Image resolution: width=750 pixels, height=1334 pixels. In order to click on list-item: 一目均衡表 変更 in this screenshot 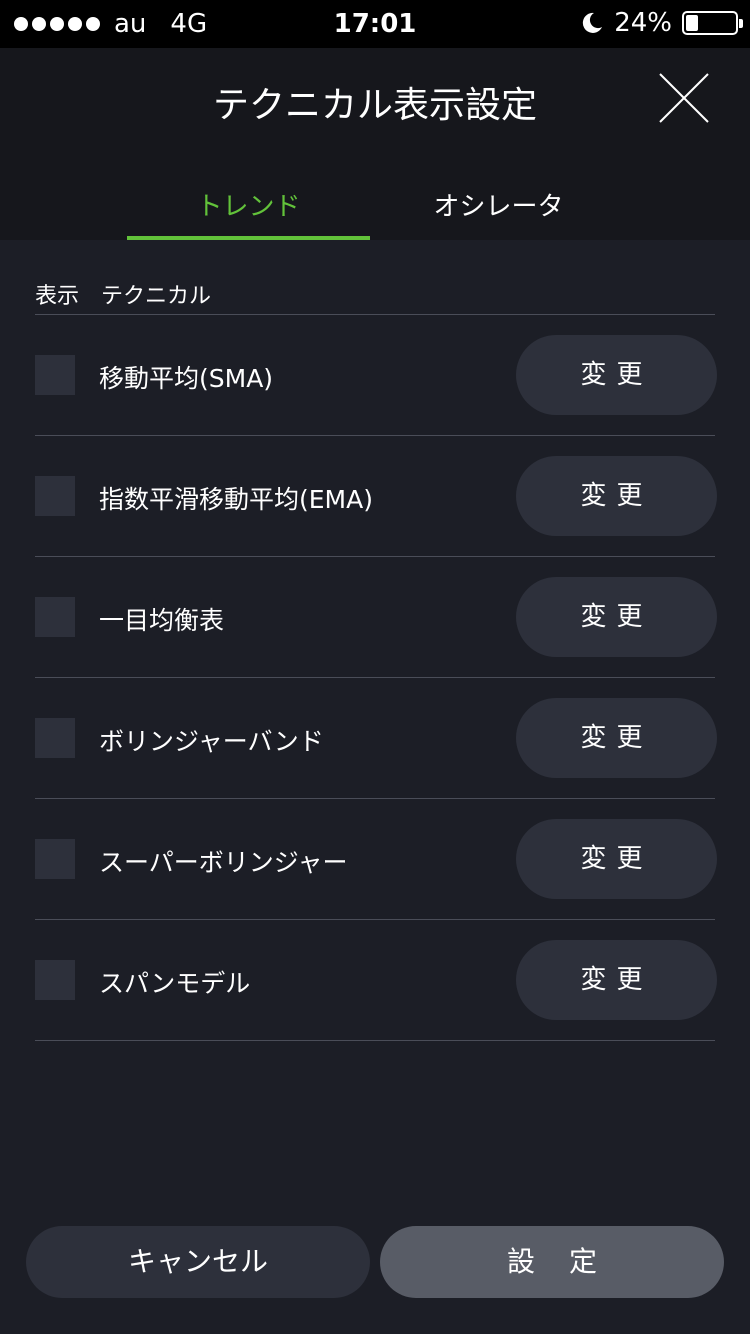, I will do `click(376, 617)`.